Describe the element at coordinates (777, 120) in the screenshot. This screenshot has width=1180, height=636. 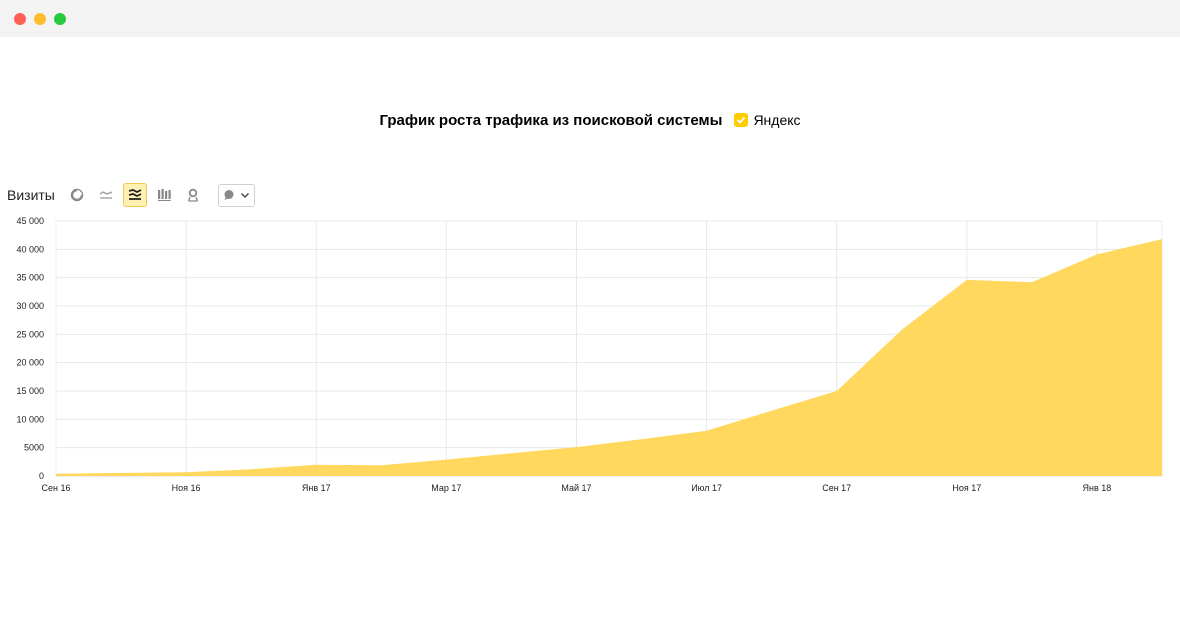
I see `legend-label: Яндекс` at that location.